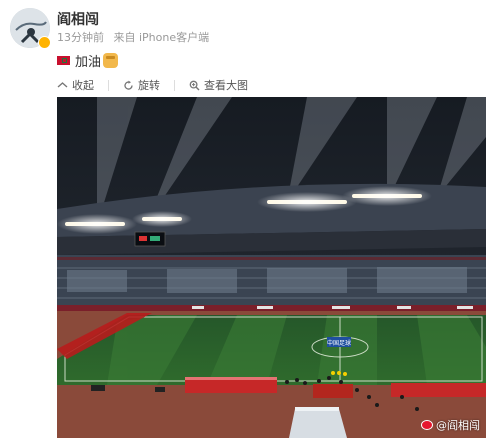 The image size is (500, 440). I want to click on zoom-in-icon, so click(194, 85).